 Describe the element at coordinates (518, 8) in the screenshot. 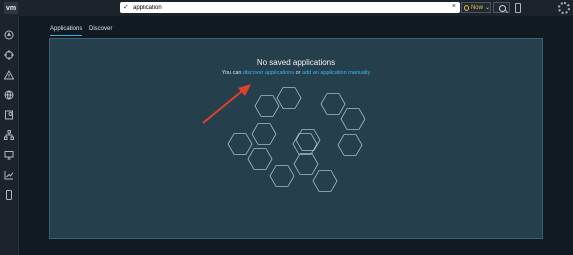

I see `phone-icon` at that location.